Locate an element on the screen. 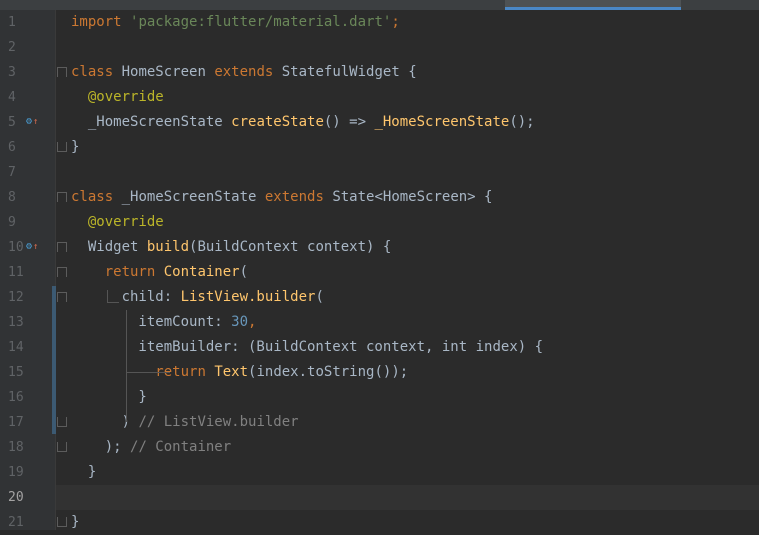 Image resolution: width=759 pixels, height=535 pixels. code-token: // ListView.builder is located at coordinates (218, 422).